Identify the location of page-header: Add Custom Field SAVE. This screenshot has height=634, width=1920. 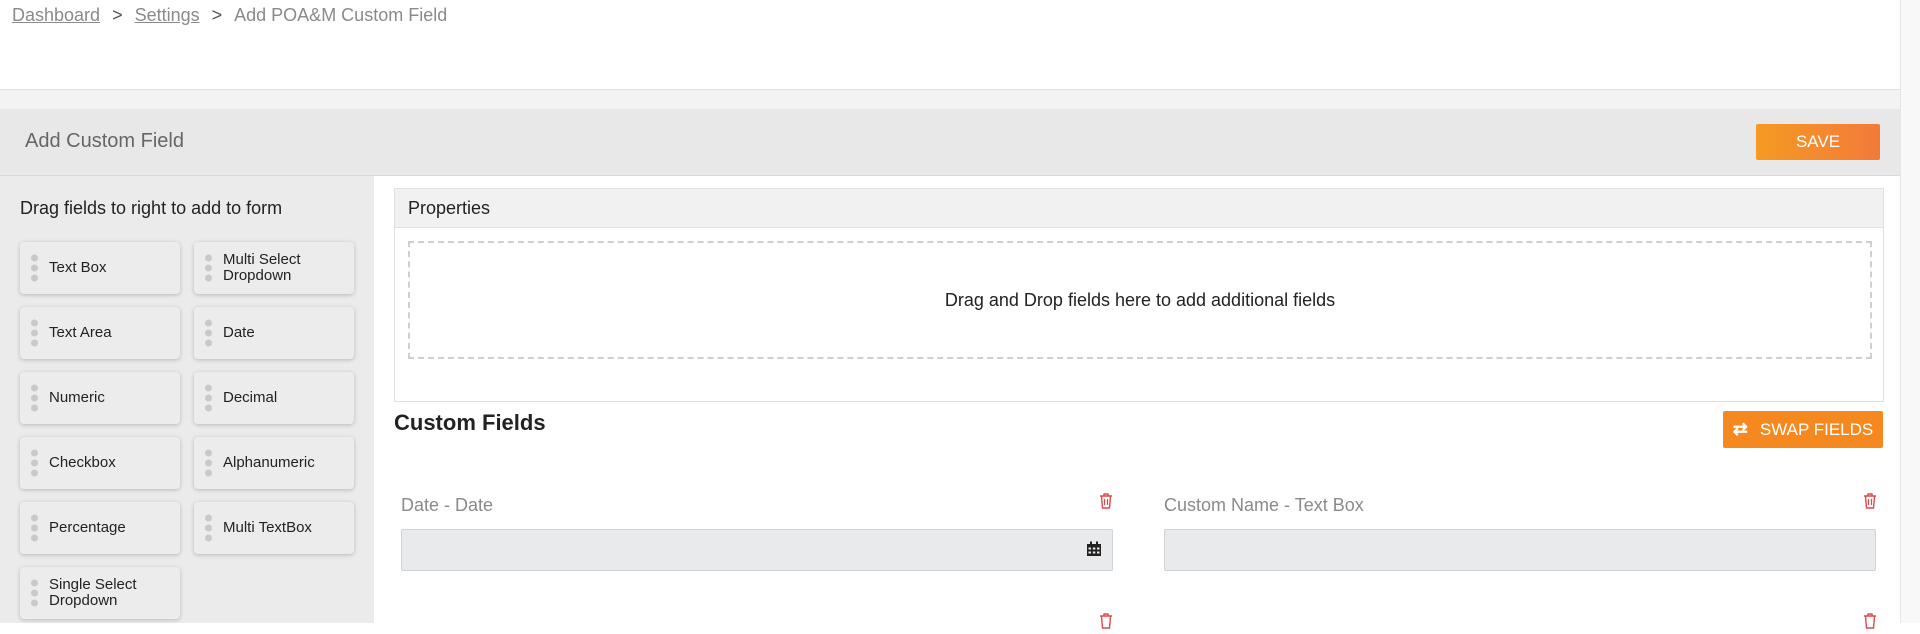
(950, 142).